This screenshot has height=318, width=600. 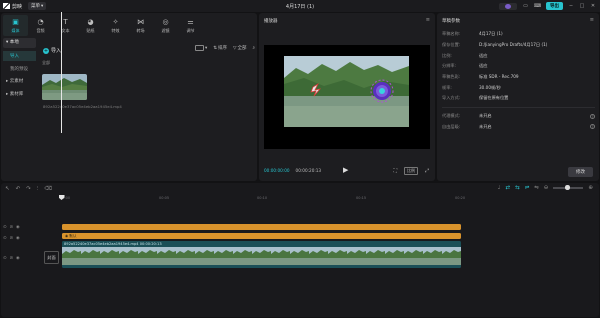 I want to click on sidebar-item-presets: 我的预设, so click(x=19, y=69).